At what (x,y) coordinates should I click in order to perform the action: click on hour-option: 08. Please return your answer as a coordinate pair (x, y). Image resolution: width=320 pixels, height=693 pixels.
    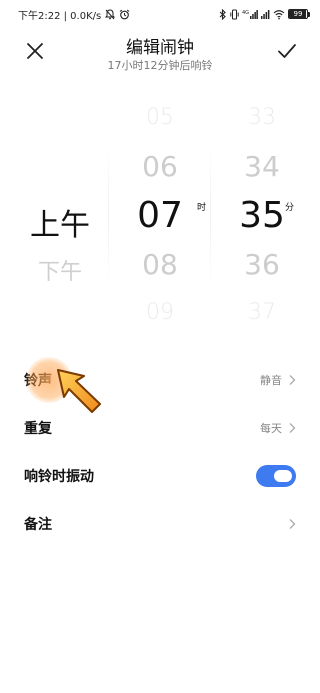
    Looking at the image, I should click on (160, 264).